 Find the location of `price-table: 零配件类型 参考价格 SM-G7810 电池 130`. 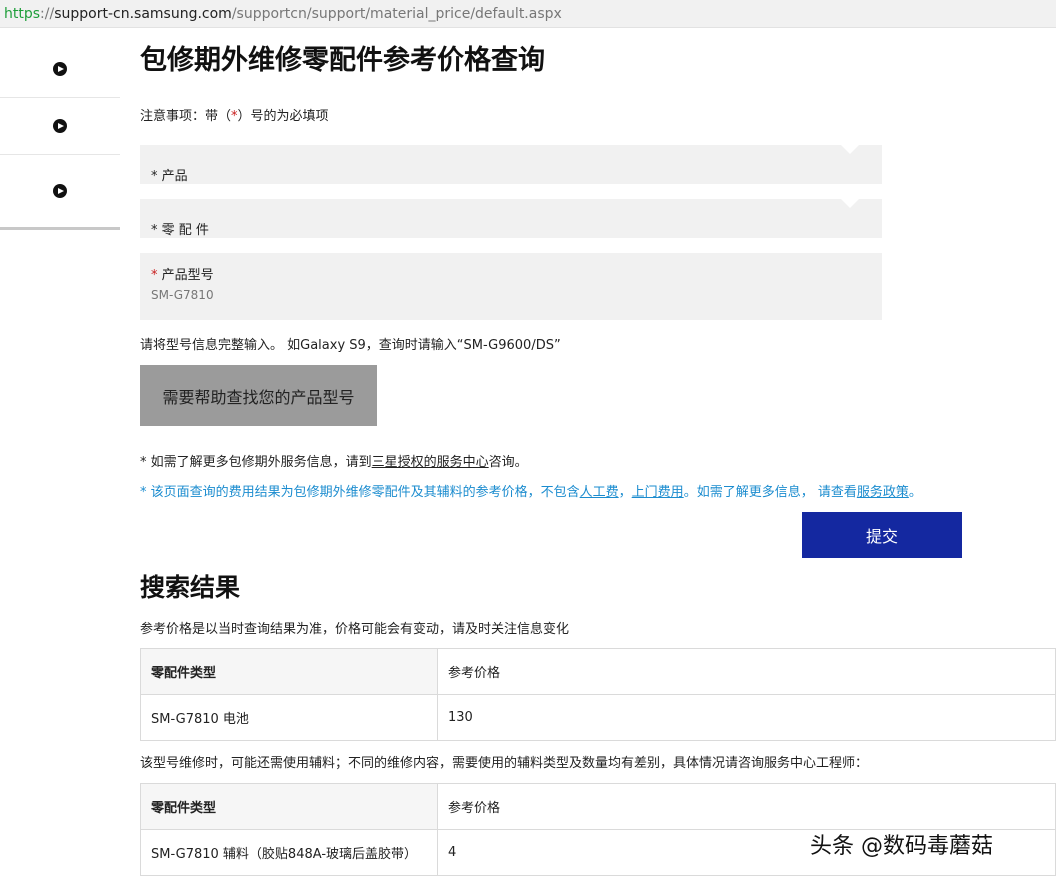

price-table: 零配件类型 参考价格 SM-G7810 电池 130 is located at coordinates (598, 694).